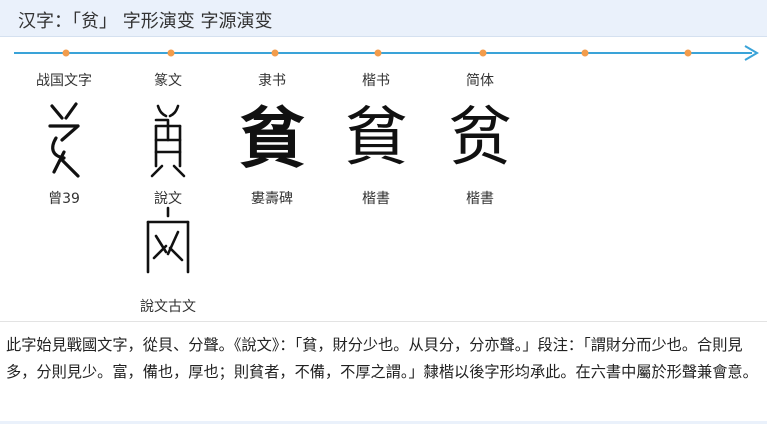 This screenshot has width=767, height=424. Describe the element at coordinates (64, 199) in the screenshot. I see `source-label: 曾39` at that location.